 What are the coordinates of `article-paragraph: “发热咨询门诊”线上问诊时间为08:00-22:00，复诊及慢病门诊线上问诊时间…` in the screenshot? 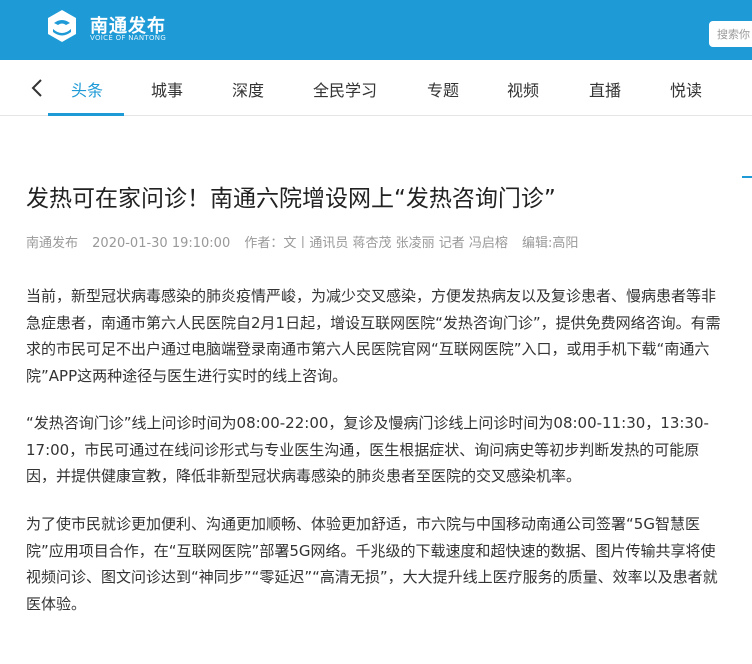 It's located at (367, 450).